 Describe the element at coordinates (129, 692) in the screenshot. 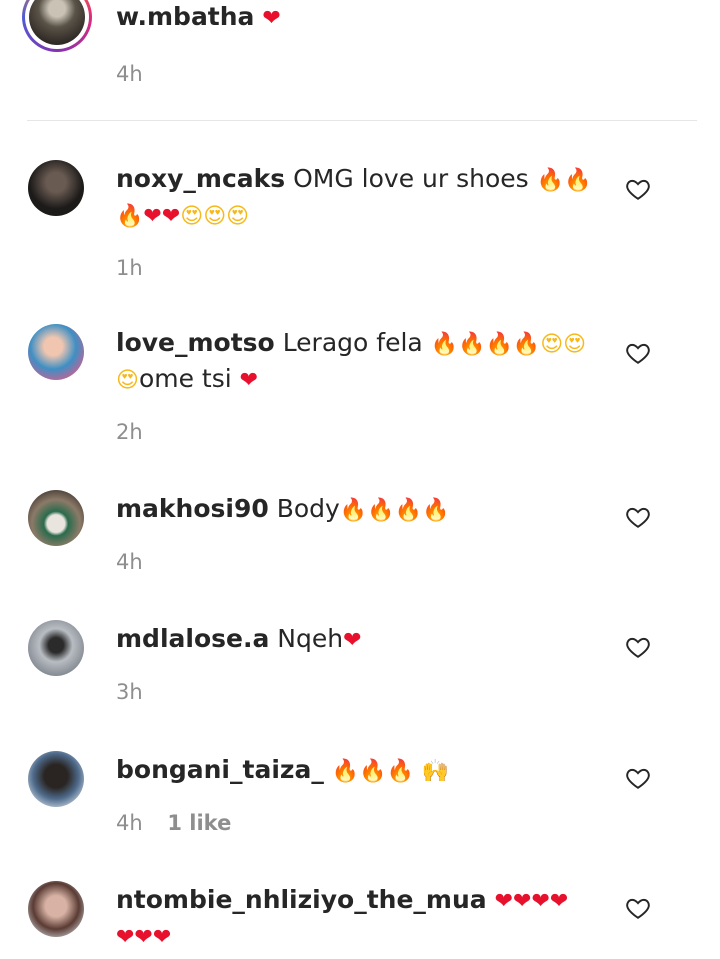

I see `comment-time: 3h` at that location.